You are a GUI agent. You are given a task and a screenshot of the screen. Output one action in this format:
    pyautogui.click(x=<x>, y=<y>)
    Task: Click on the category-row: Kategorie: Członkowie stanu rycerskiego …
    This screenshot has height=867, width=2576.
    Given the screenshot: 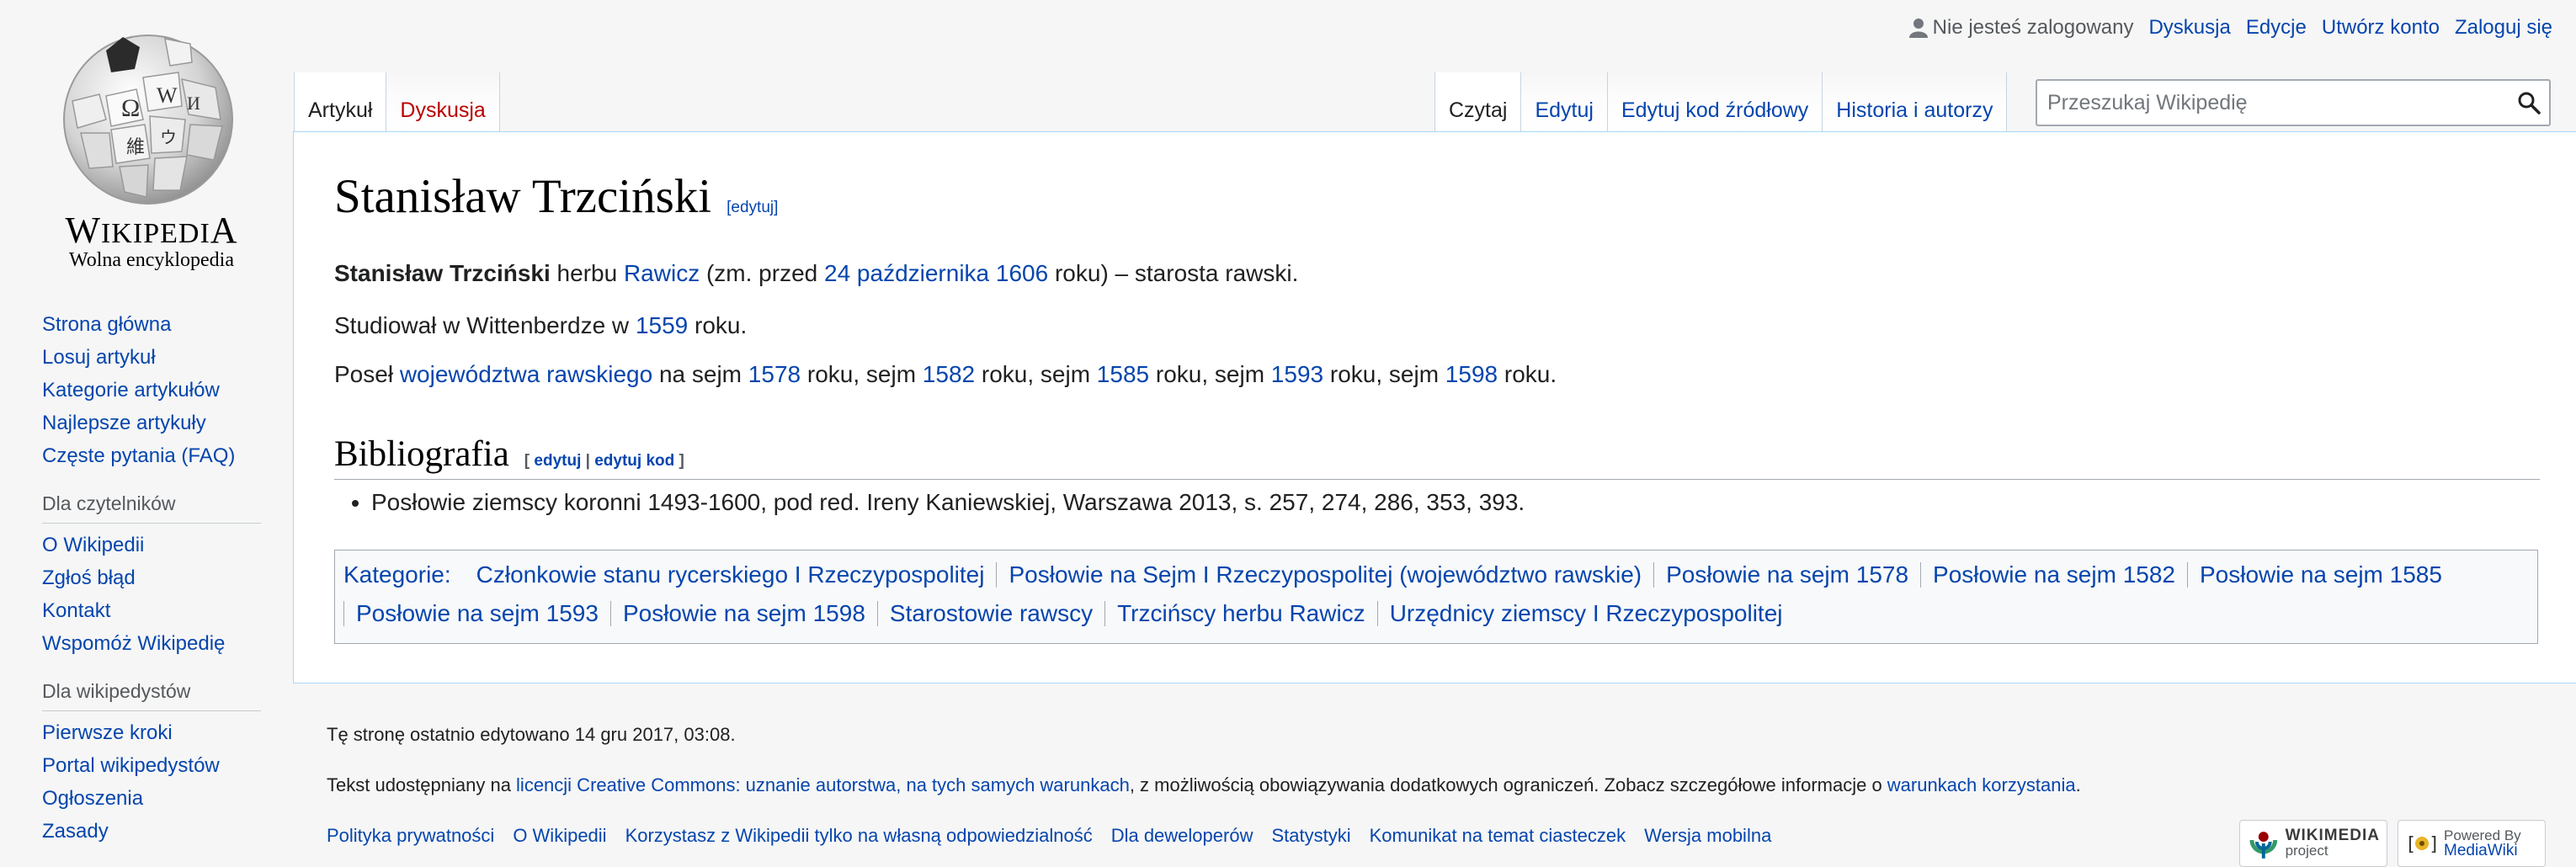 What is the action you would take?
    pyautogui.click(x=1436, y=575)
    